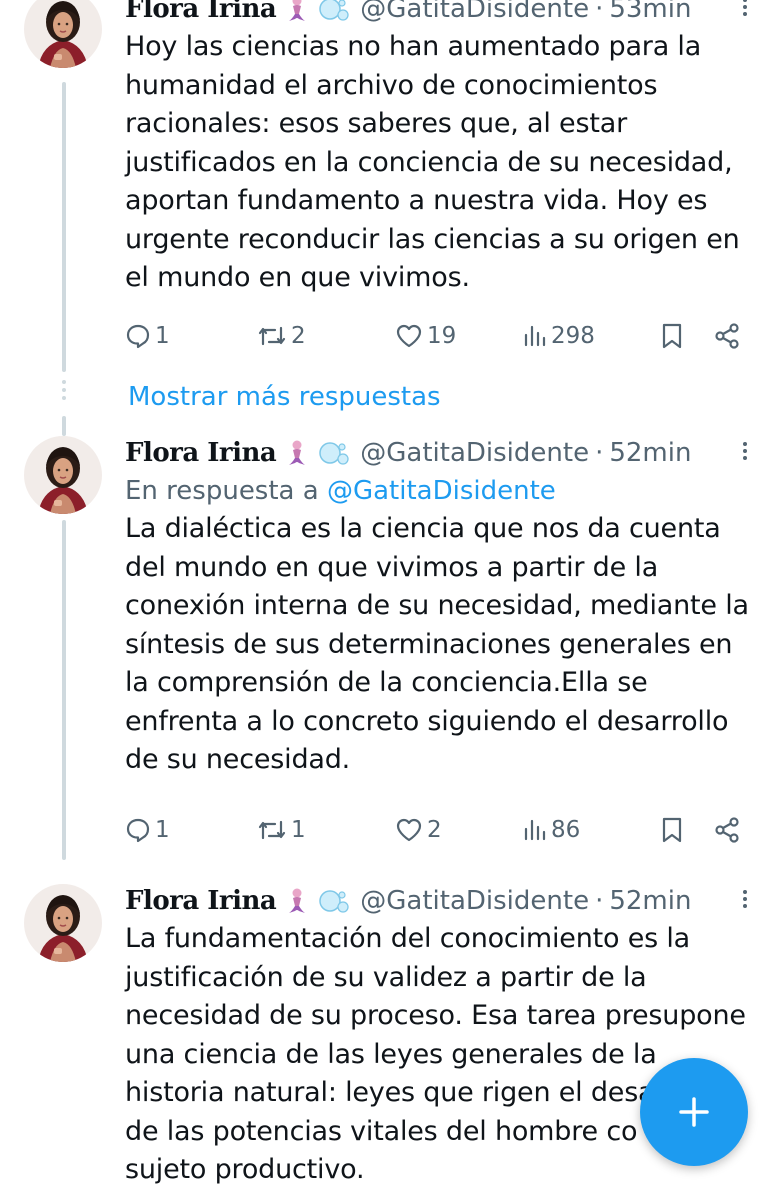  Describe the element at coordinates (284, 397) in the screenshot. I see `show-more-replies-link: Mostrar más respuestas` at that location.